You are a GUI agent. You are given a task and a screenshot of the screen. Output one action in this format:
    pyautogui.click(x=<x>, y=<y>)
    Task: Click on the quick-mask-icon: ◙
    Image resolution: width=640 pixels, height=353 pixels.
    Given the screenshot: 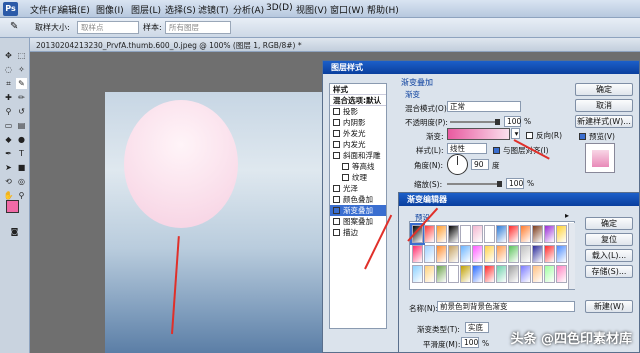 What is the action you would take?
    pyautogui.click(x=14, y=231)
    